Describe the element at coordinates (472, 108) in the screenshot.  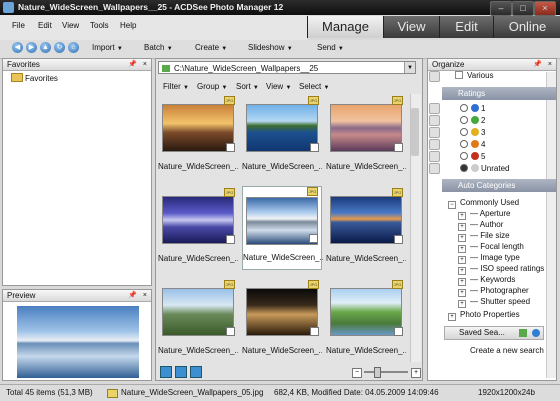
I see `rating-1: 1` at that location.